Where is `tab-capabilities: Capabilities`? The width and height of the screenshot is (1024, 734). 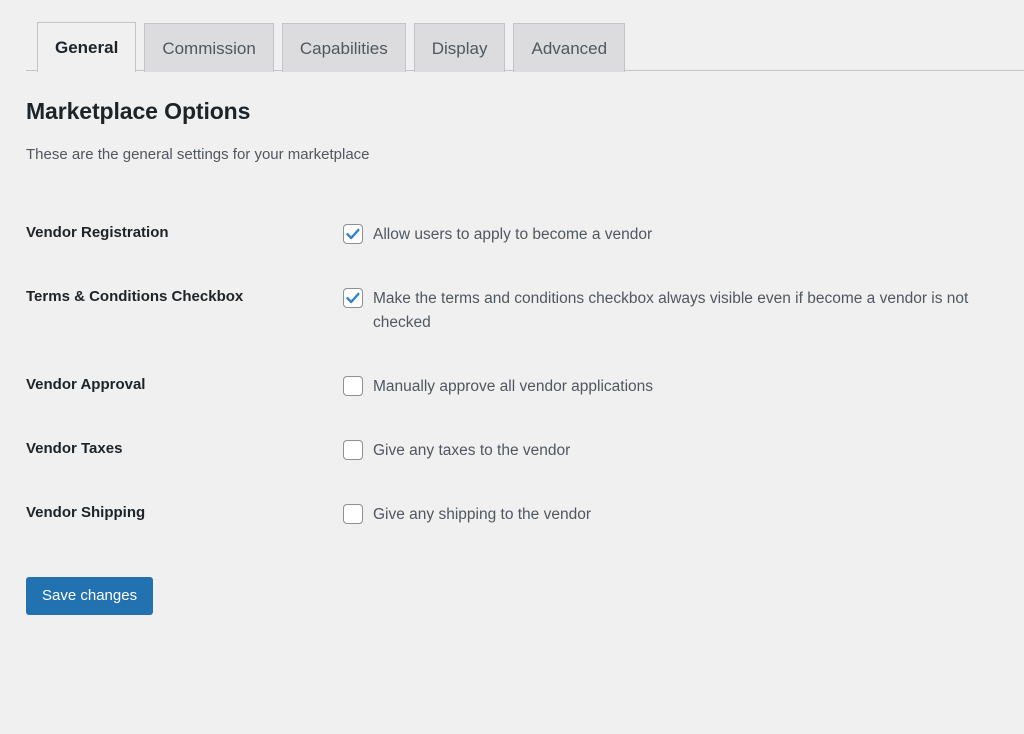
tab-capabilities: Capabilities is located at coordinates (343, 47).